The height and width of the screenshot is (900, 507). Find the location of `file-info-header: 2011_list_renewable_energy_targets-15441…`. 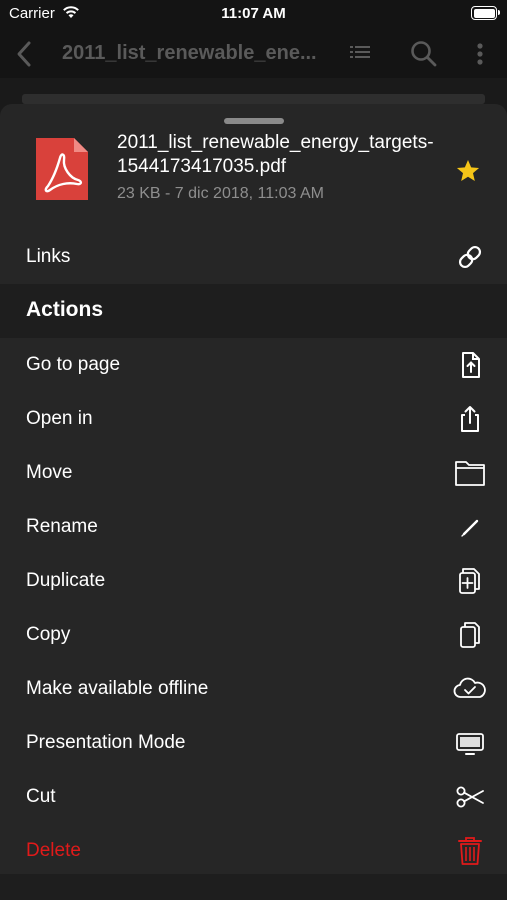

file-info-header: 2011_list_renewable_energy_targets-15441… is located at coordinates (253, 178).